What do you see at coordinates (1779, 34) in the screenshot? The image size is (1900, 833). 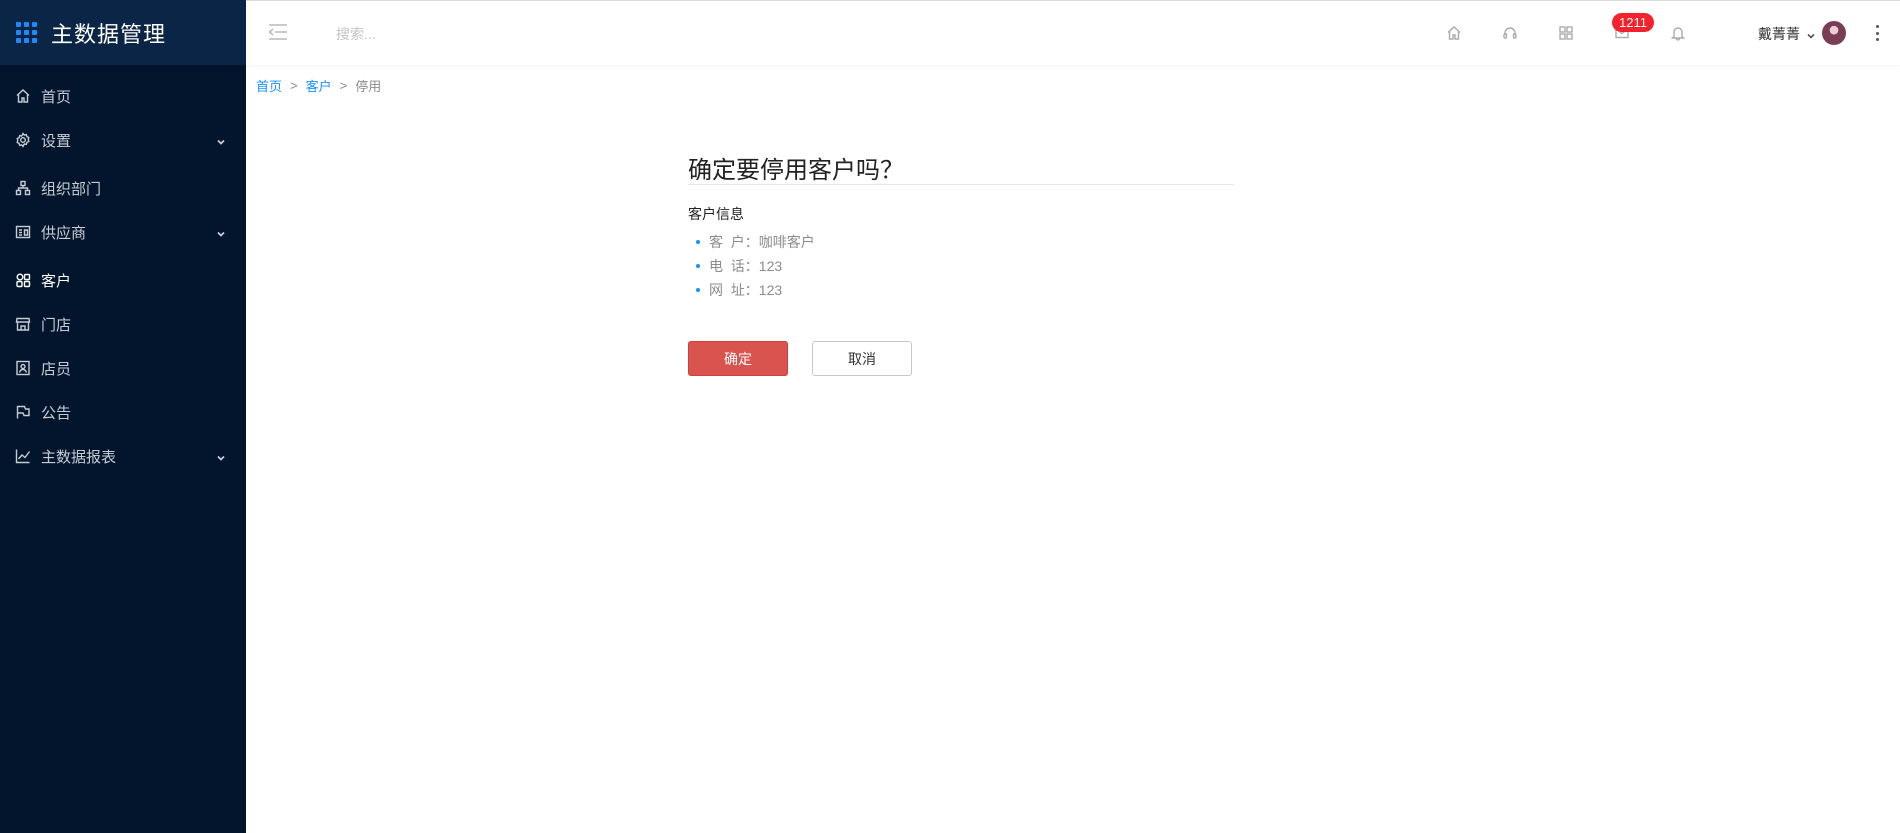 I see `user-name: 戴菁菁` at bounding box center [1779, 34].